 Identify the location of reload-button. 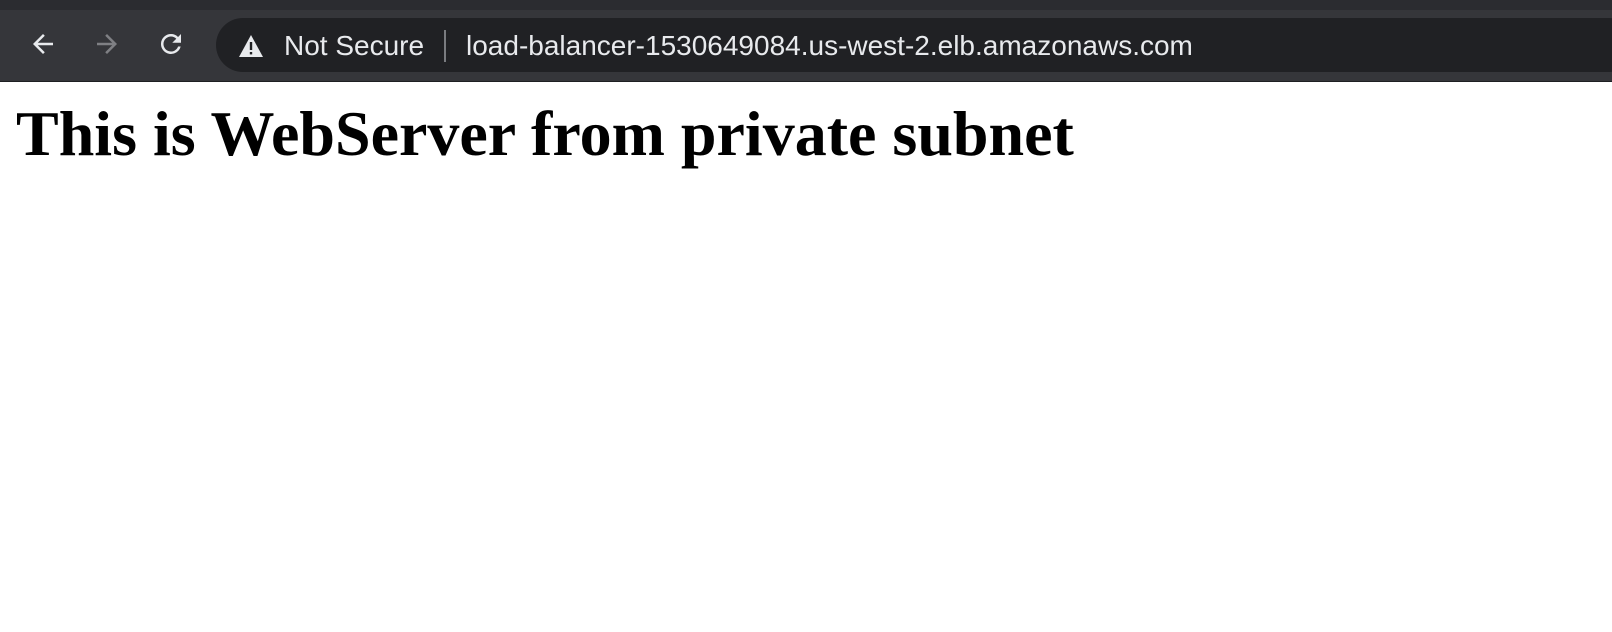
(171, 44).